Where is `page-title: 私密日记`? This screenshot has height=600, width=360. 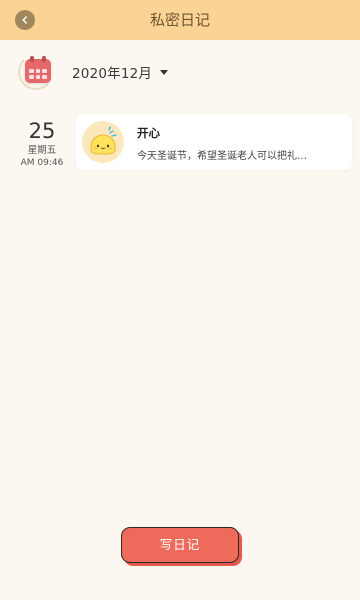 page-title: 私密日记 is located at coordinates (179, 20).